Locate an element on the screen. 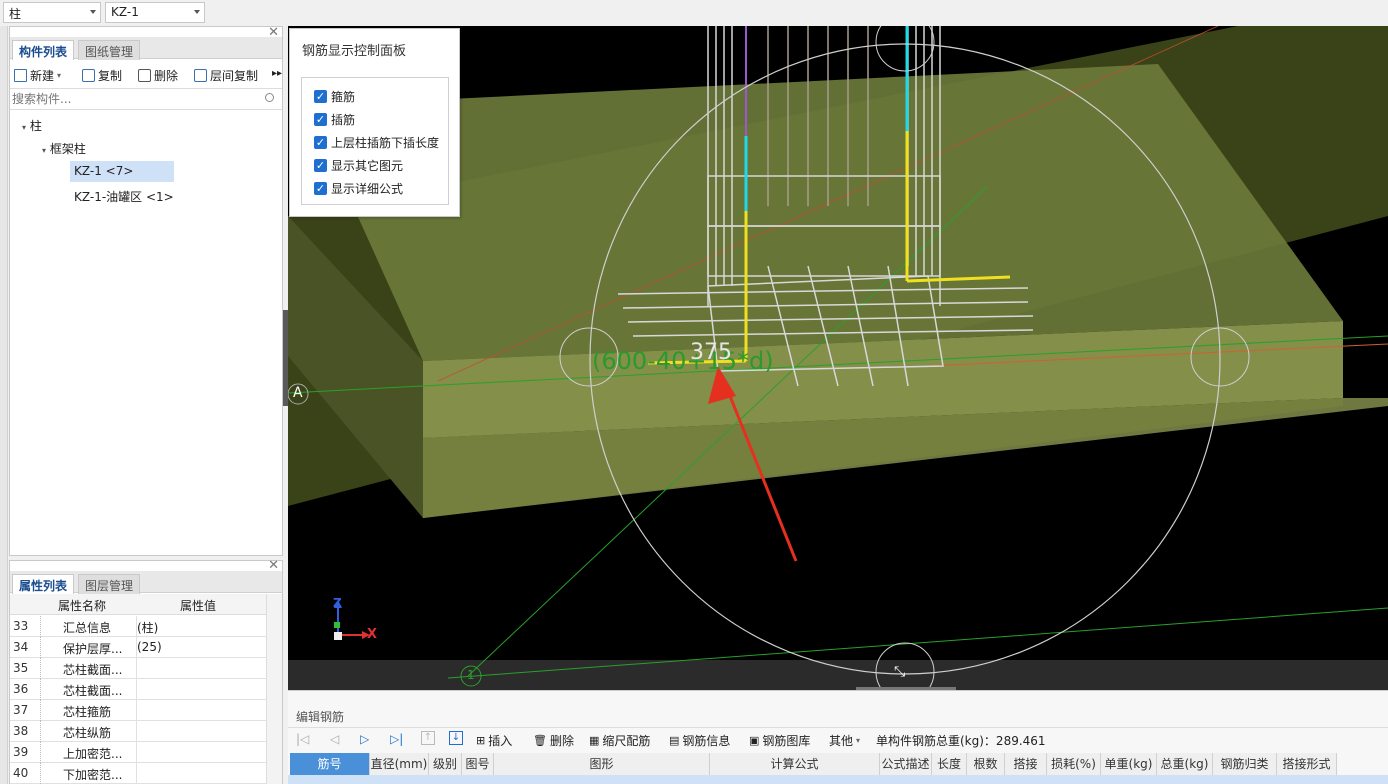  property-value: (柱) is located at coordinates (201, 626).